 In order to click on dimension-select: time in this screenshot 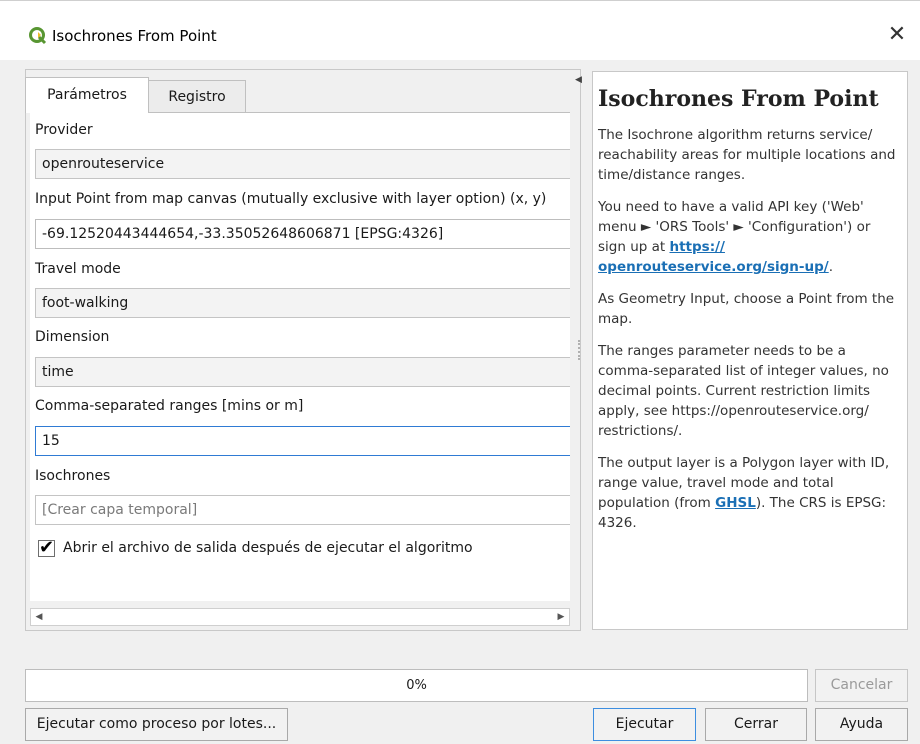, I will do `click(302, 372)`.